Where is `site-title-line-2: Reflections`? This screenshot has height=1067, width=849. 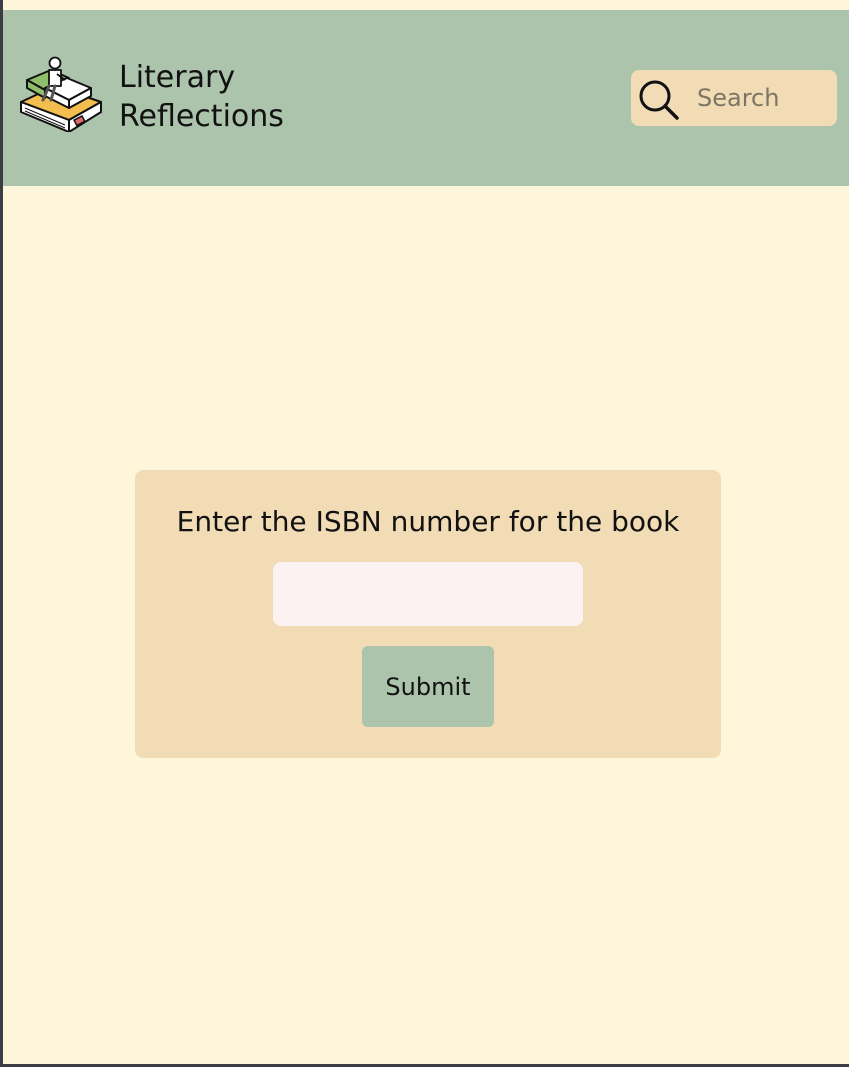
site-title-line-2: Reflections is located at coordinates (201, 116).